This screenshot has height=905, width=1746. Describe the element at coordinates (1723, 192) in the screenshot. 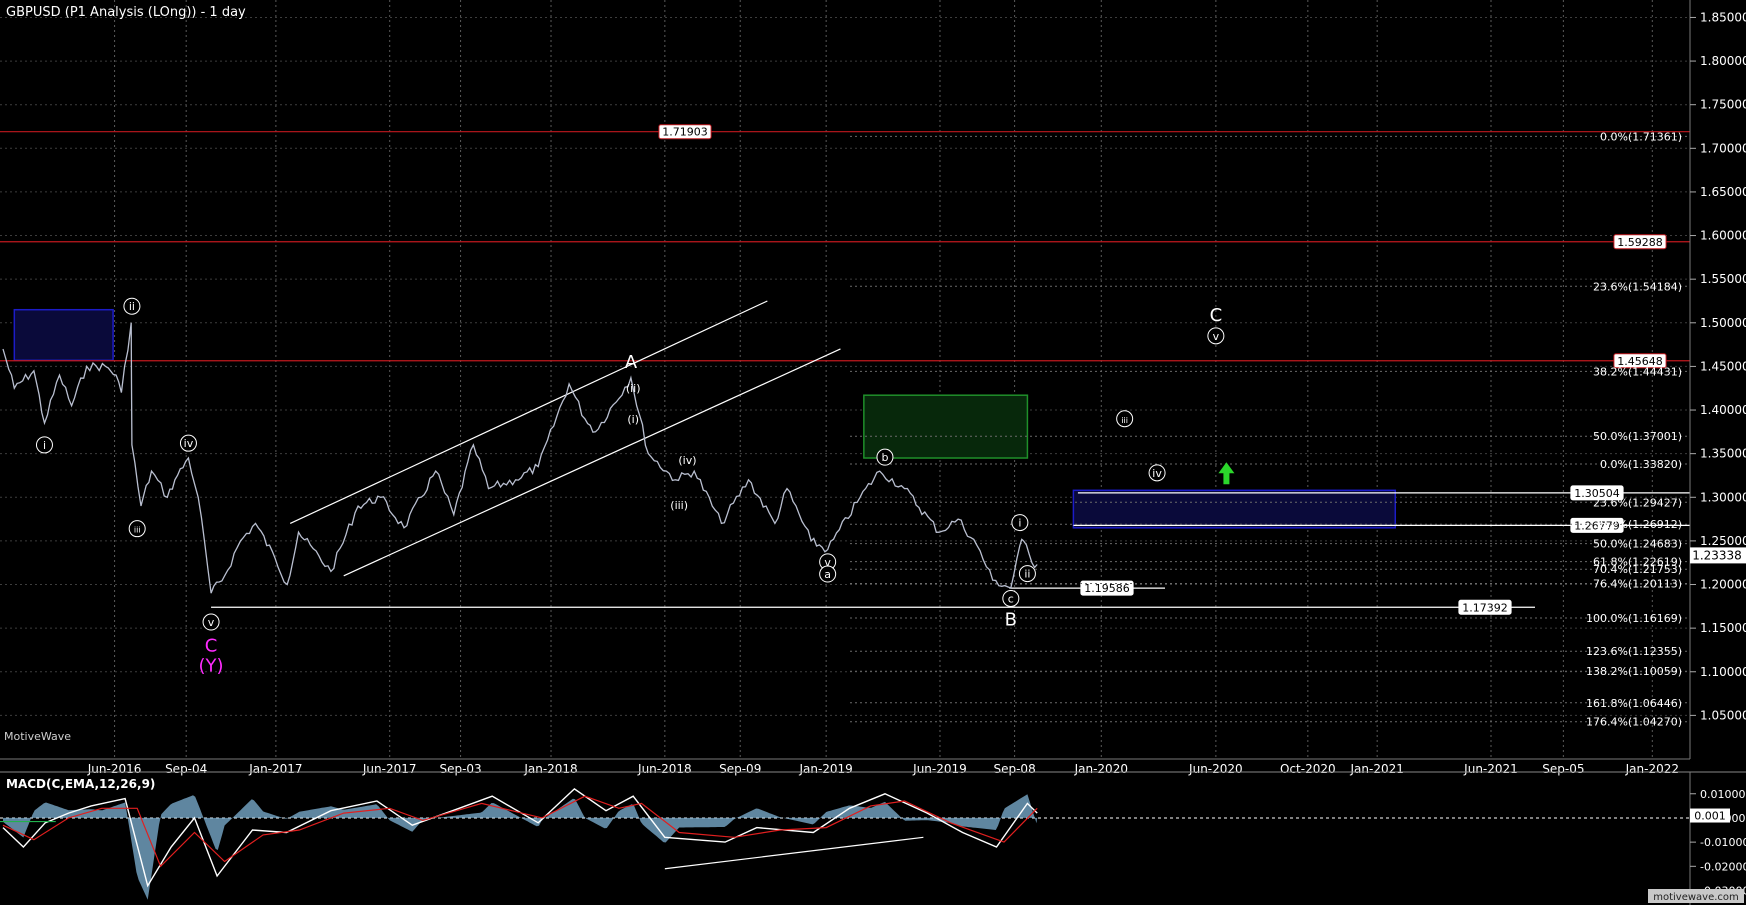

I see `y-tick-label: 1.65000` at that location.